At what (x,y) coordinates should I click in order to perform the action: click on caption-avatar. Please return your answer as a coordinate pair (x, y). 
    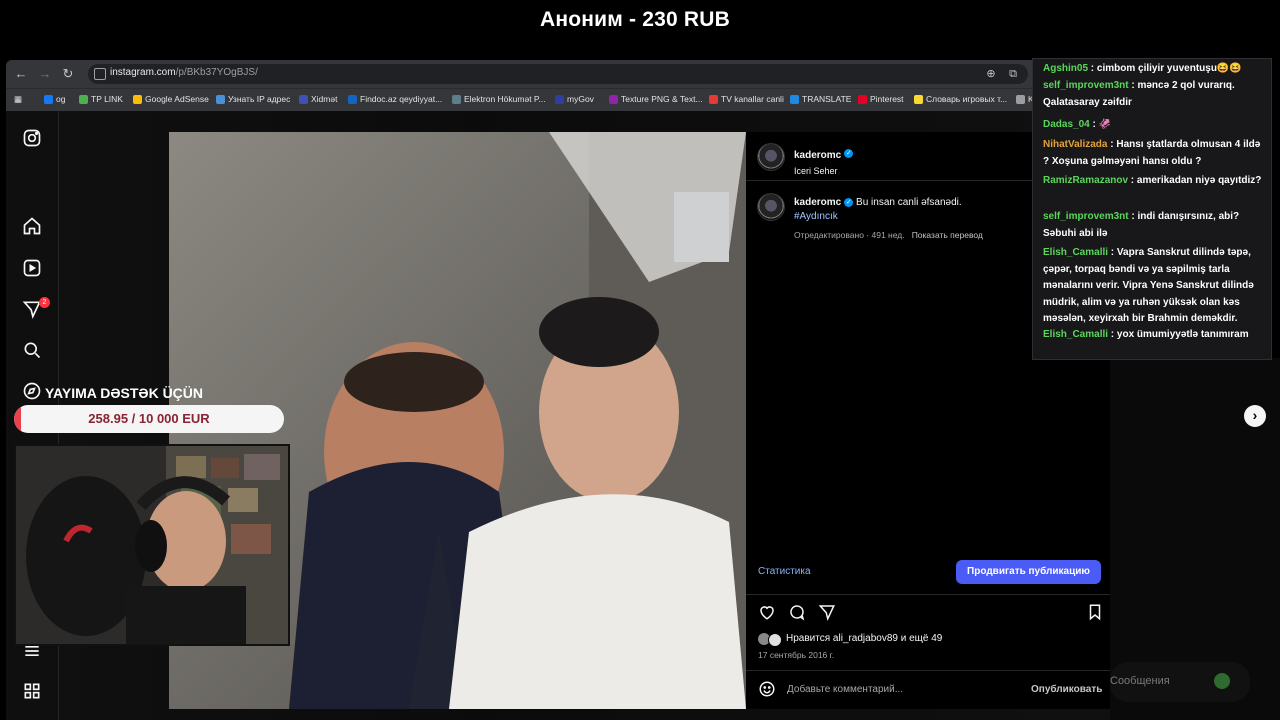
    Looking at the image, I should click on (771, 207).